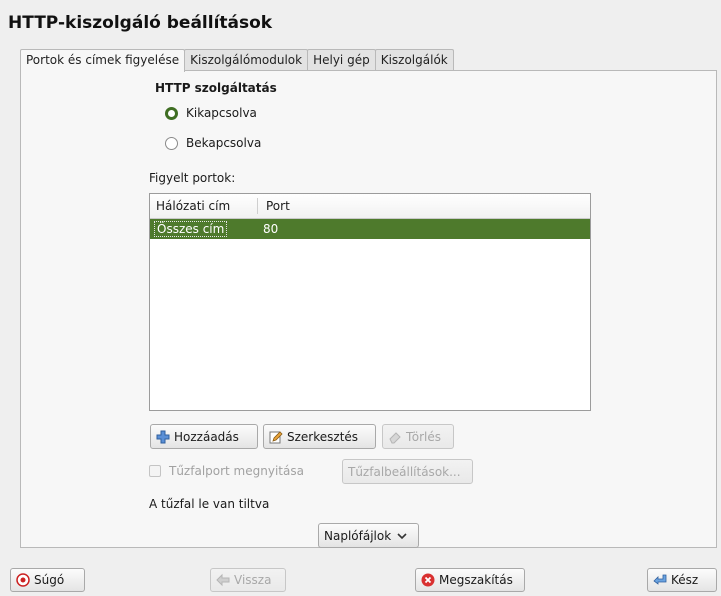 The image size is (721, 596). I want to click on radio-unchecked-icon, so click(171, 143).